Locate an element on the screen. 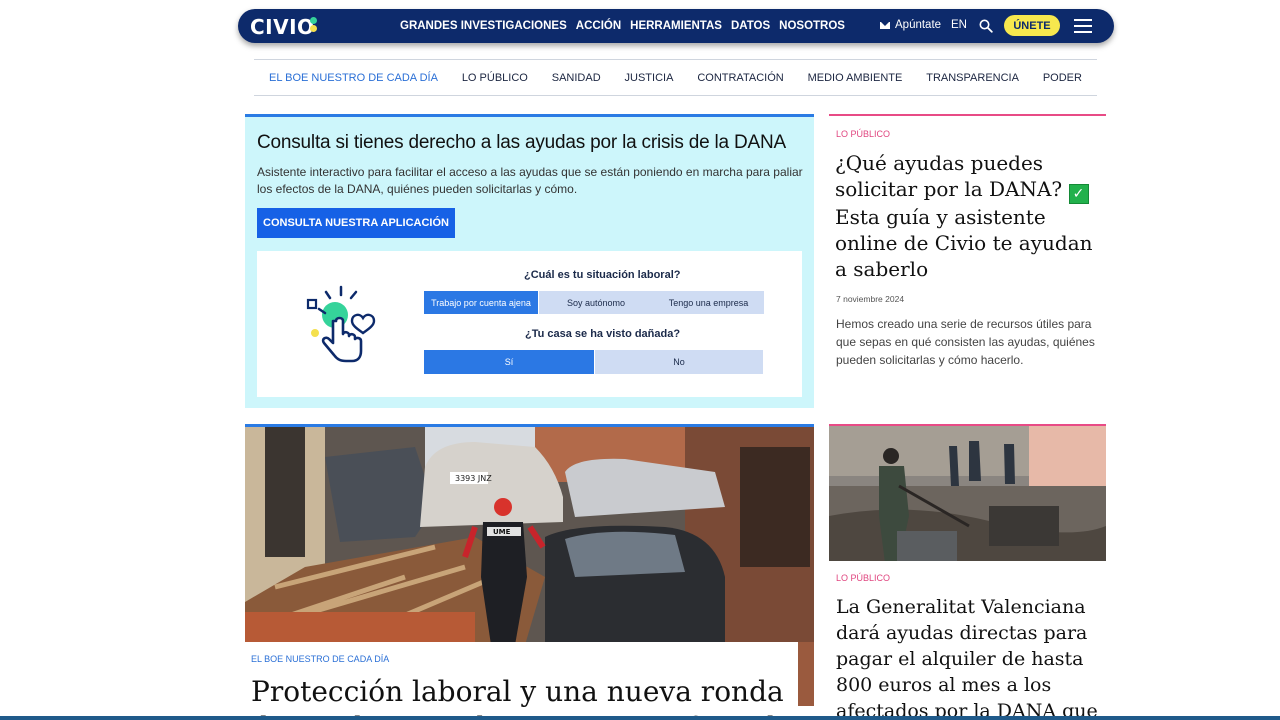 The height and width of the screenshot is (720, 1280). option-cuenta-ajena: Trabajo por cuenta ajena is located at coordinates (481, 302).